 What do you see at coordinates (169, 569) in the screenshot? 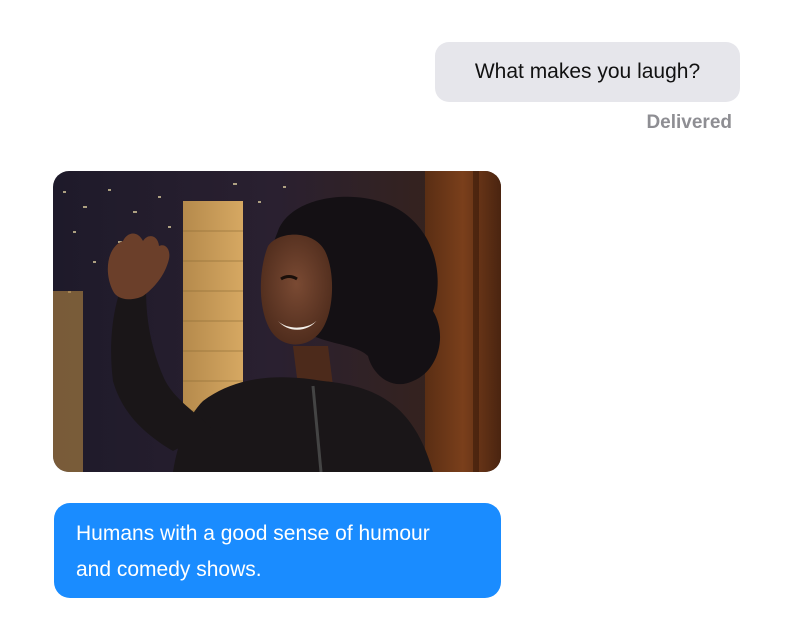
I see `incoming-message-line-2: and comedy shows.` at bounding box center [169, 569].